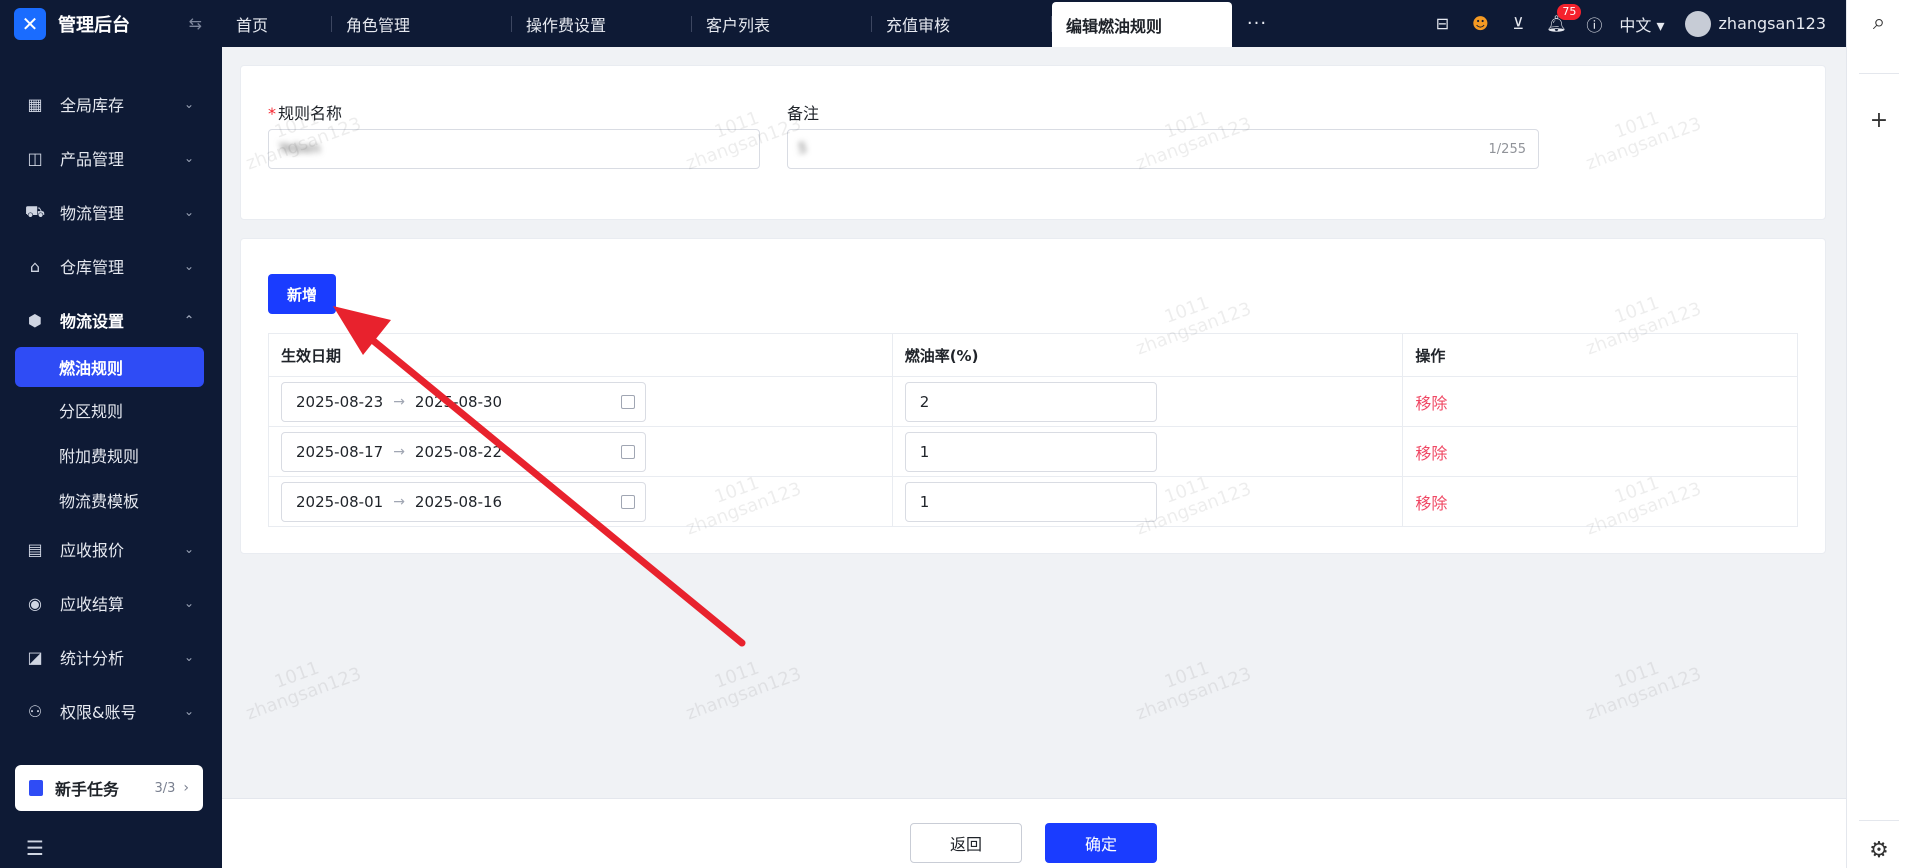 Image resolution: width=1910 pixels, height=868 pixels. I want to click on chevron-up-icon: ⌃, so click(188, 320).